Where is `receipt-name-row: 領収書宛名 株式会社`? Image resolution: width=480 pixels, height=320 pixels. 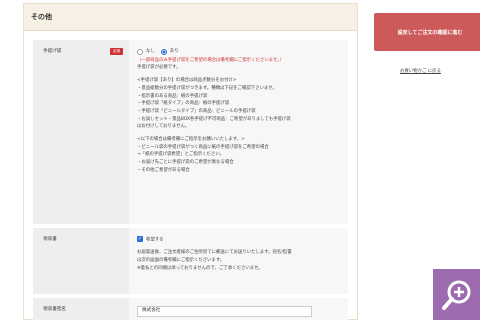
receipt-name-row: 領収書宛名 株式会社 is located at coordinates (190, 309).